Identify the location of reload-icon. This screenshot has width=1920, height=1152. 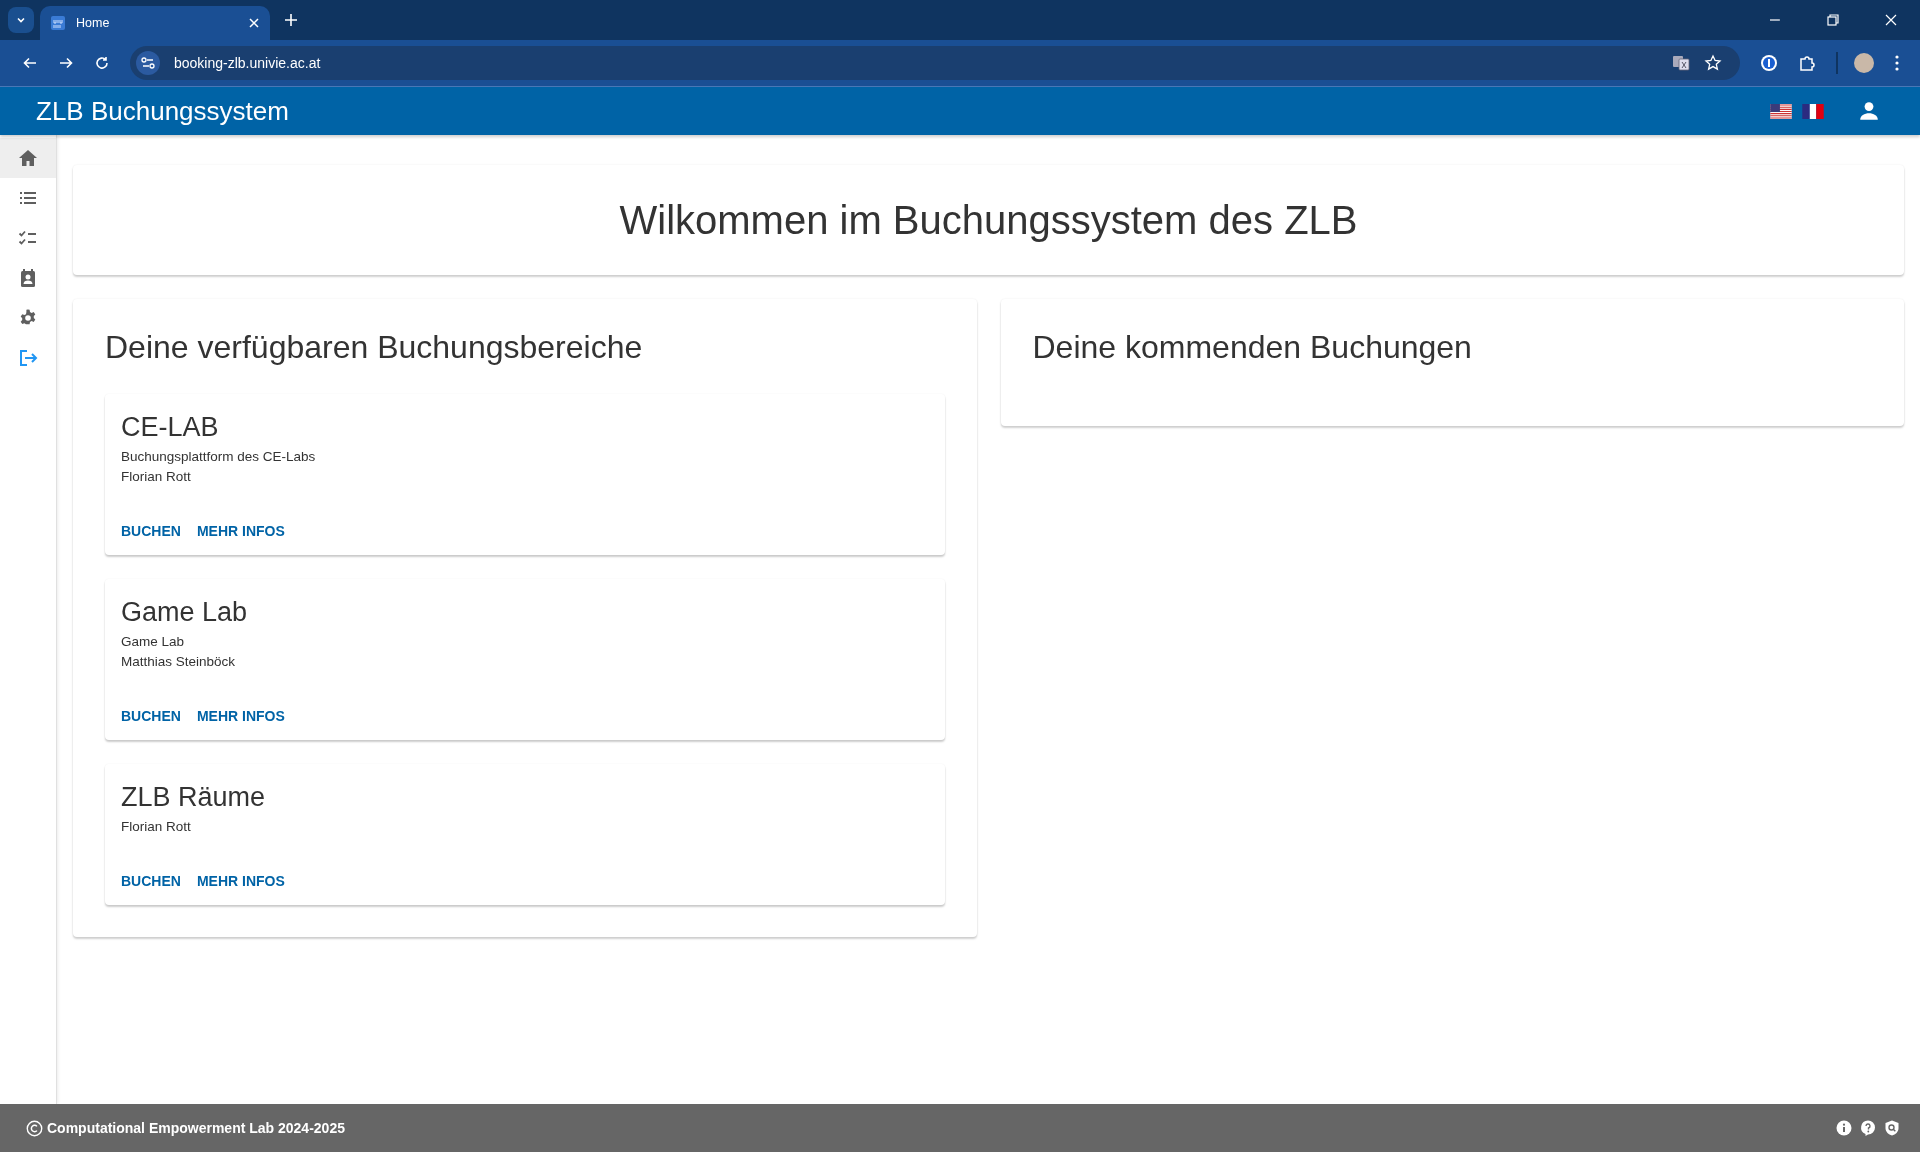
(102, 63).